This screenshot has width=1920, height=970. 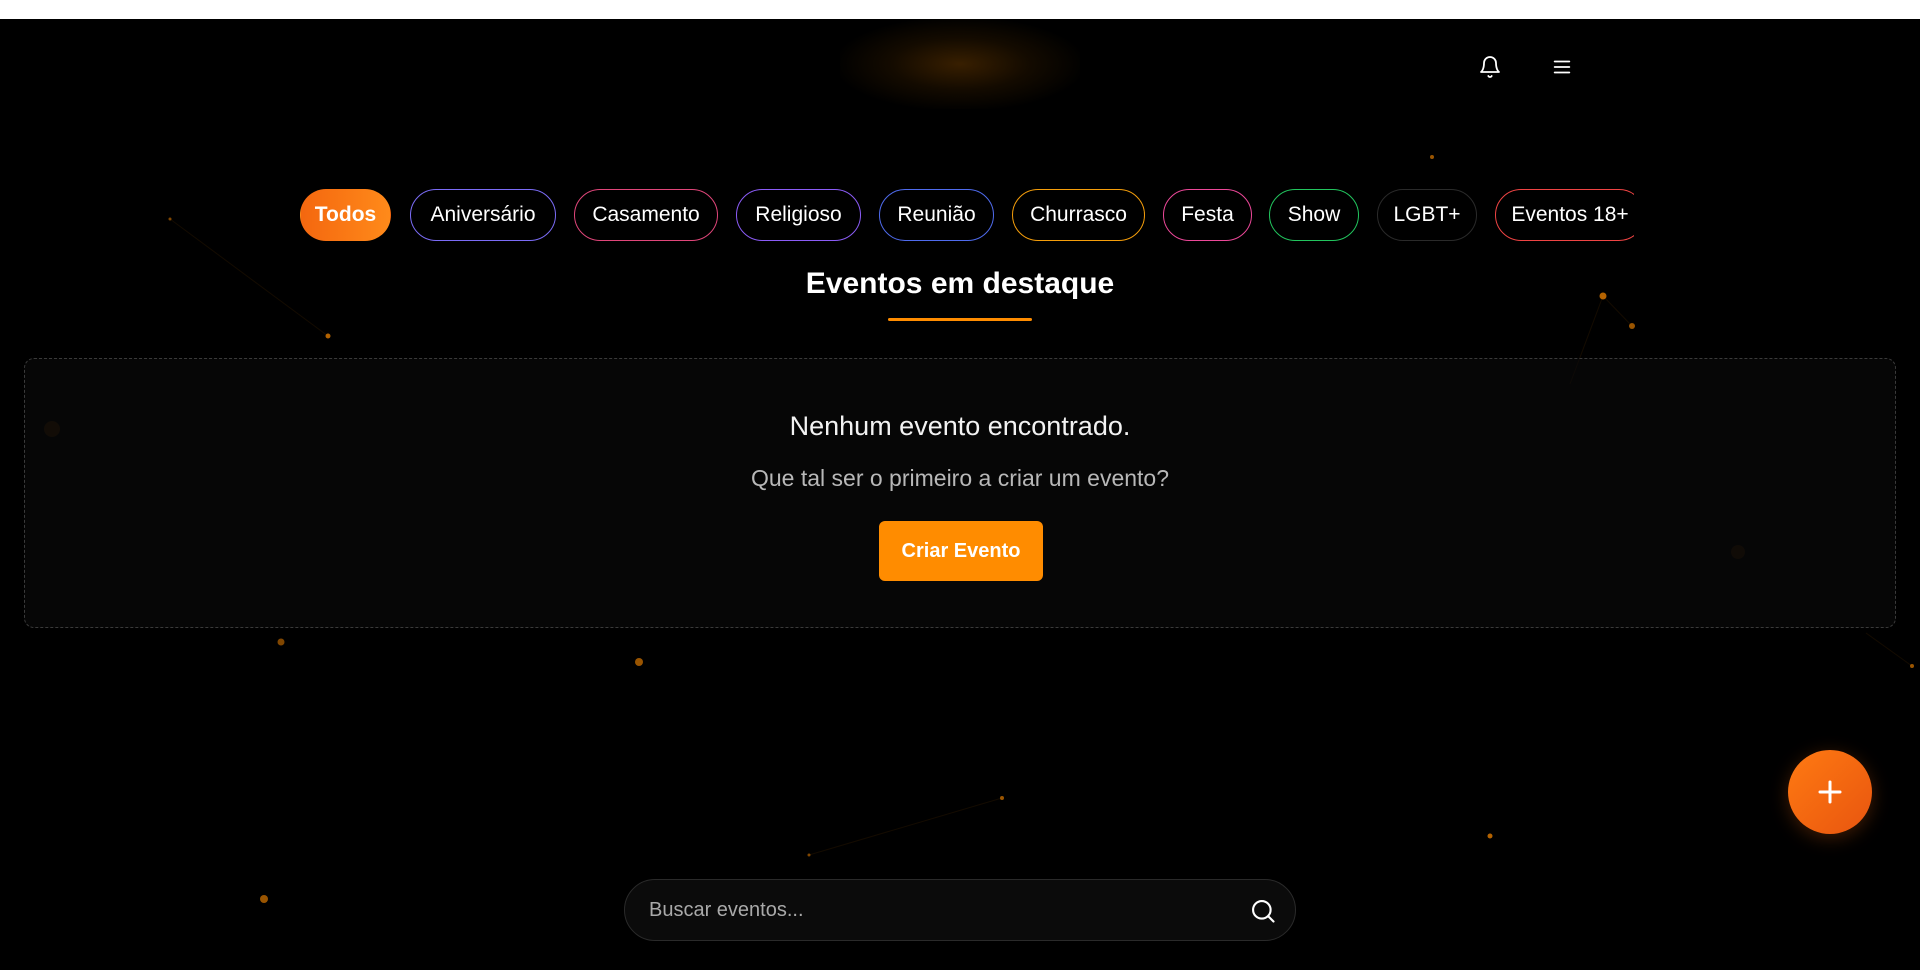 I want to click on category-label: Festa, so click(x=1207, y=214).